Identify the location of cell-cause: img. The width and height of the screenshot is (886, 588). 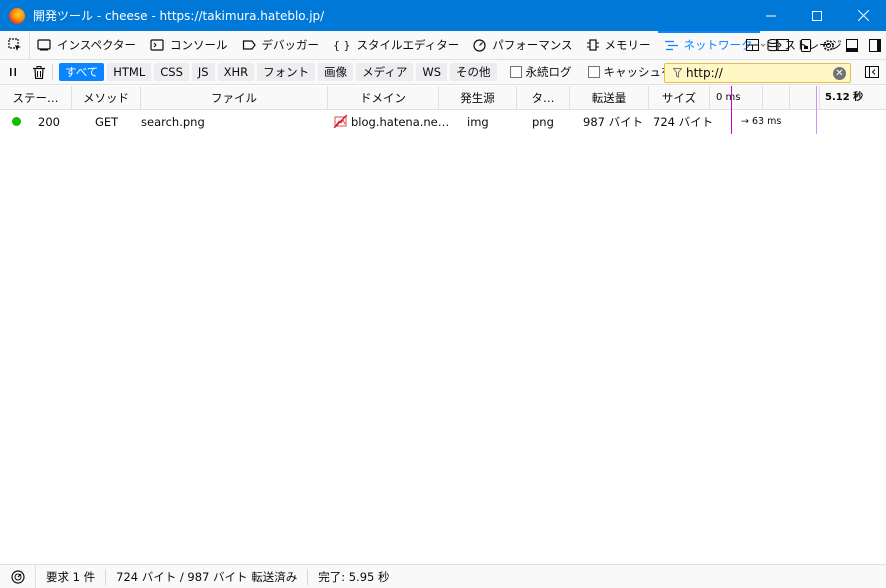
(478, 122).